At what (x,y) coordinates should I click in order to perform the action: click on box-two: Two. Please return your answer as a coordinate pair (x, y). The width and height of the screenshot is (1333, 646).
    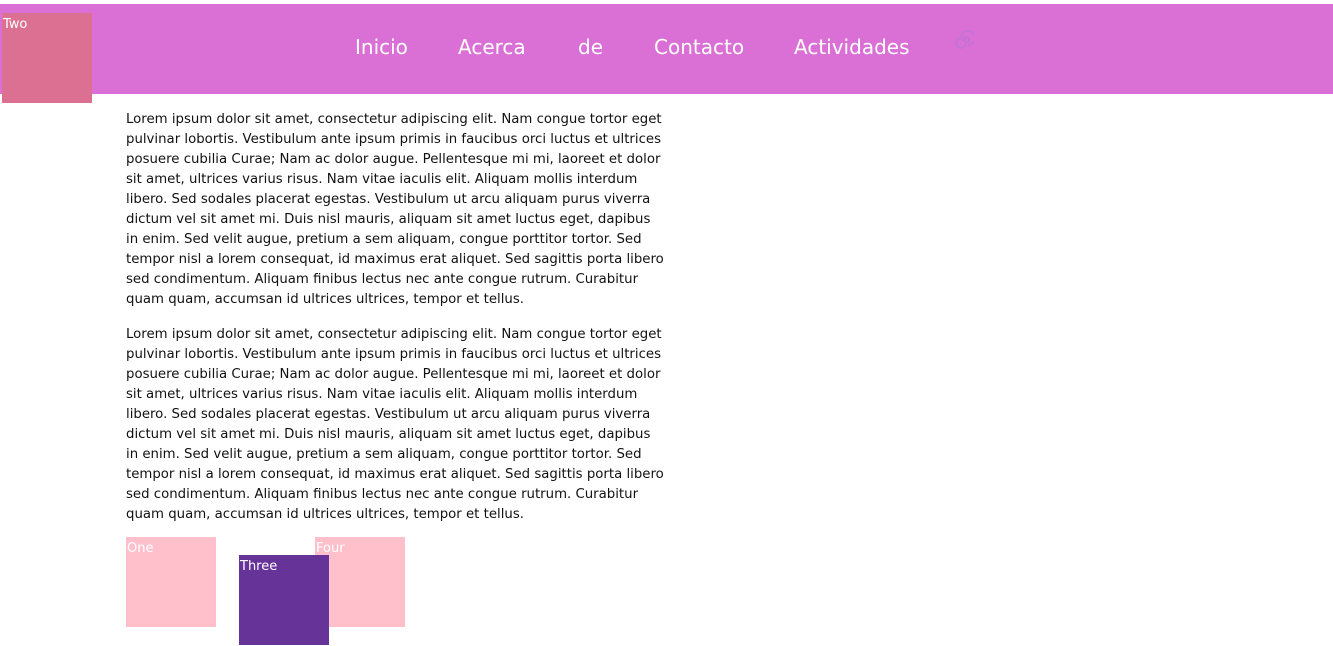
    Looking at the image, I should click on (47, 58).